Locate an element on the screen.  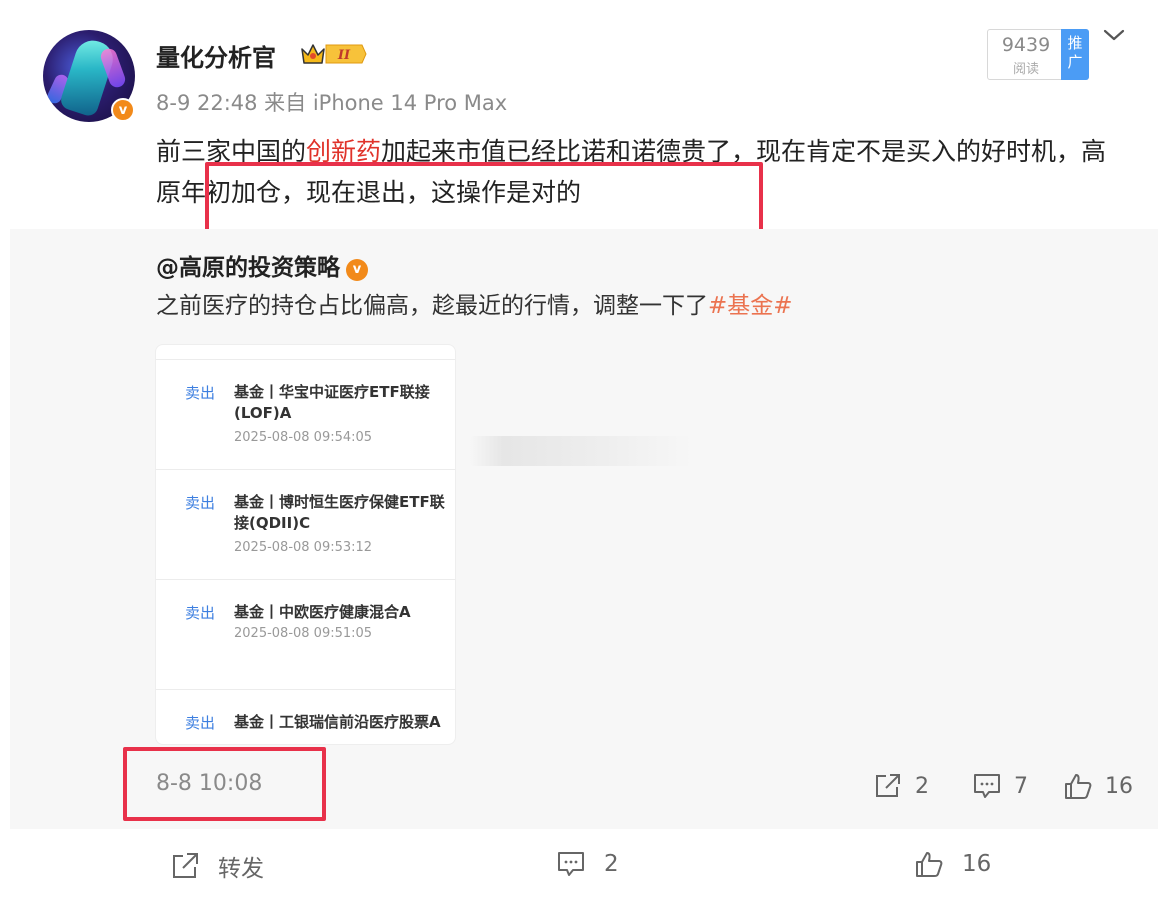
repost-comment-button: 7 is located at coordinates (1000, 786).